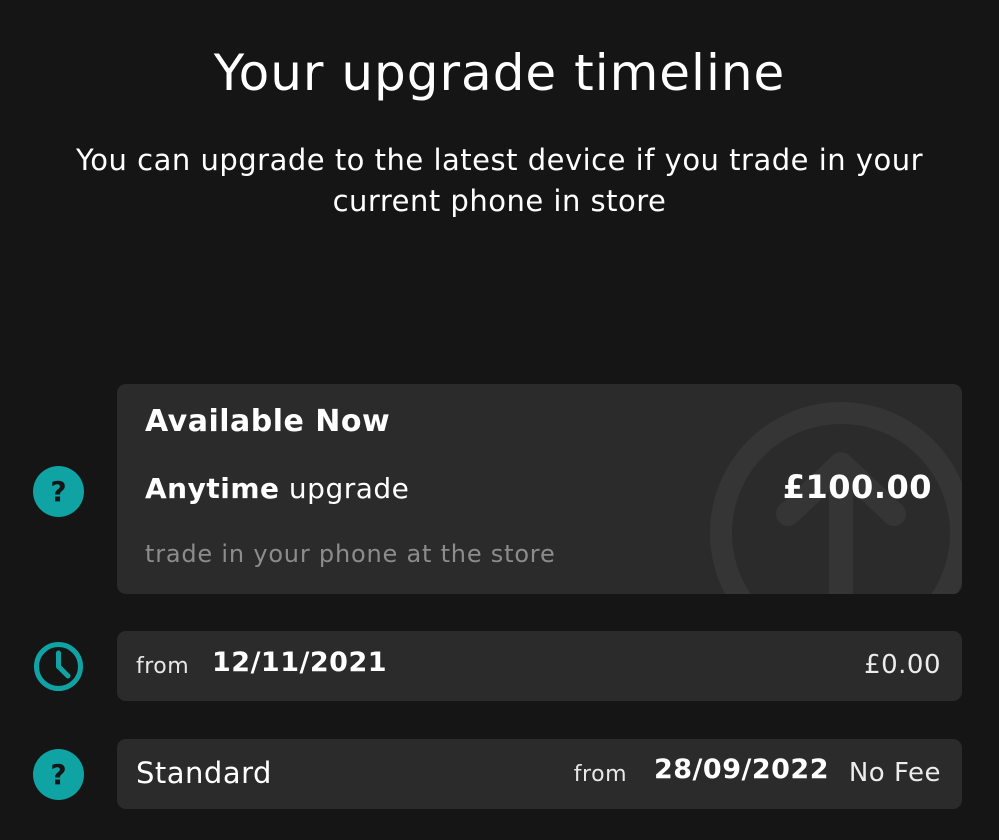 Image resolution: width=999 pixels, height=840 pixels. Describe the element at coordinates (204, 773) in the screenshot. I see `standard-label: Standard` at that location.